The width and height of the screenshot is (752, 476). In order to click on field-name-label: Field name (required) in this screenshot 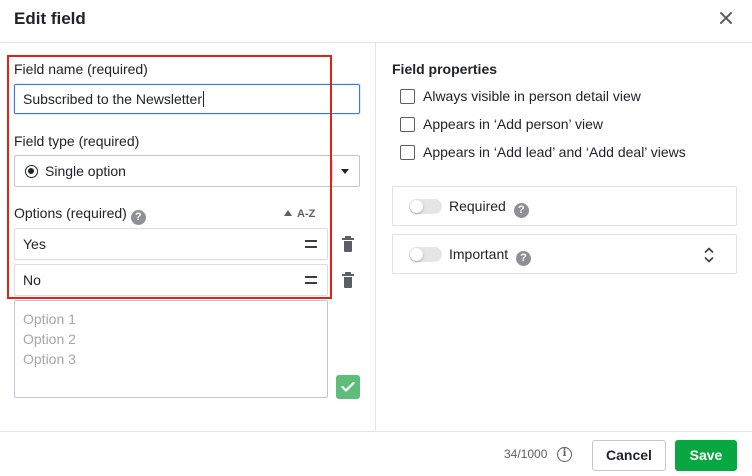, I will do `click(81, 69)`.